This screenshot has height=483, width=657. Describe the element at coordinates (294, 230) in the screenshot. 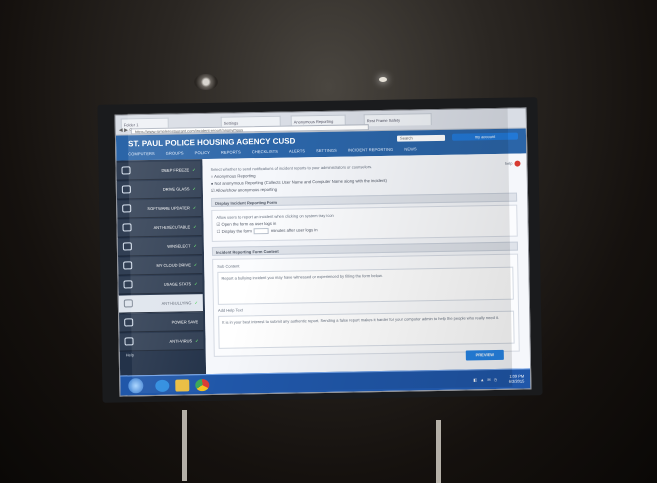

I see `checkbox-label-suffix: minutes after user logs in` at that location.